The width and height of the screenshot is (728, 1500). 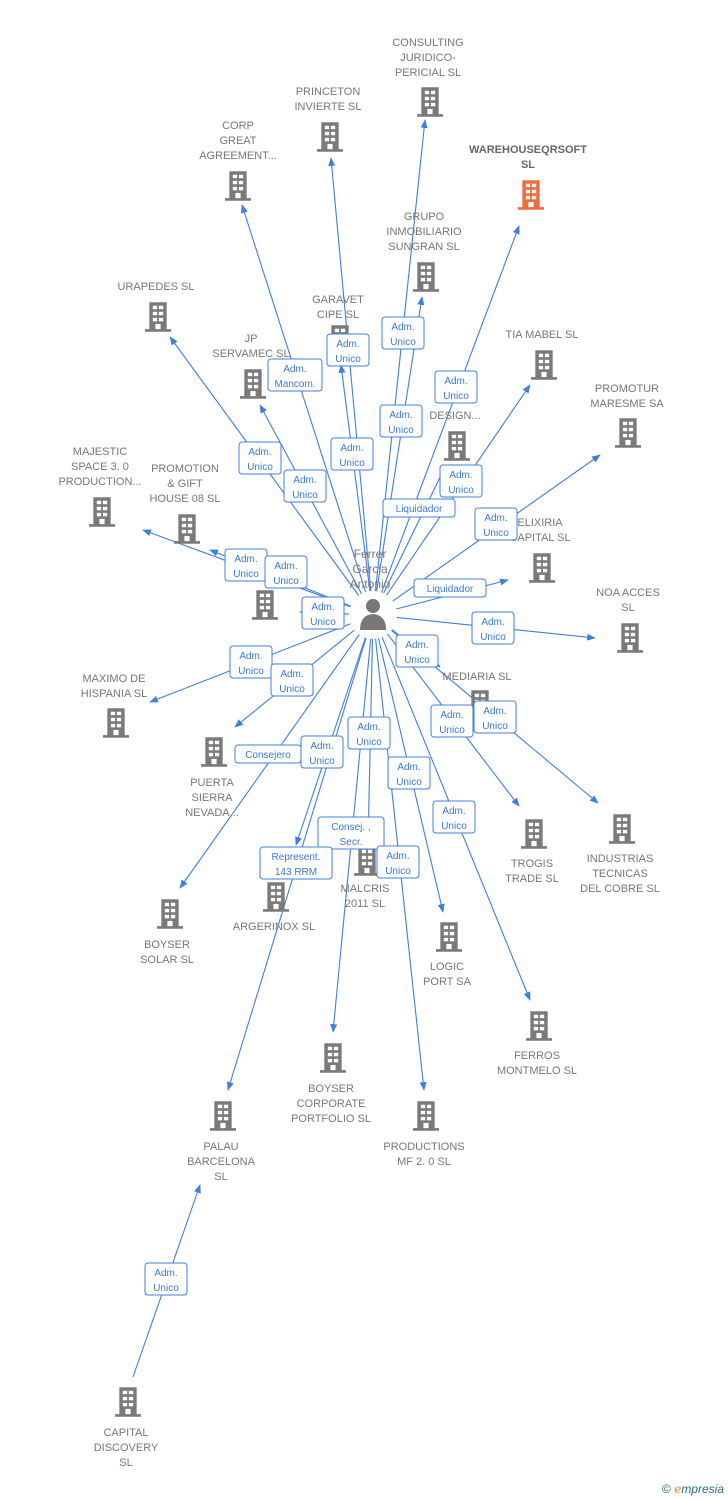 What do you see at coordinates (274, 907) in the screenshot?
I see `company-node: ARGERINOX SL` at bounding box center [274, 907].